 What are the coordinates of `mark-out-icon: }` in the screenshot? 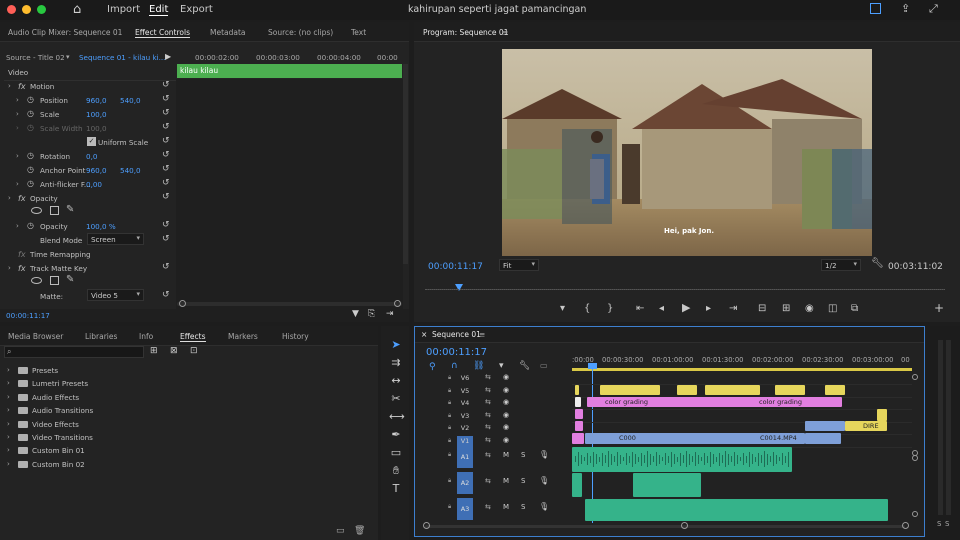 It's located at (610, 309).